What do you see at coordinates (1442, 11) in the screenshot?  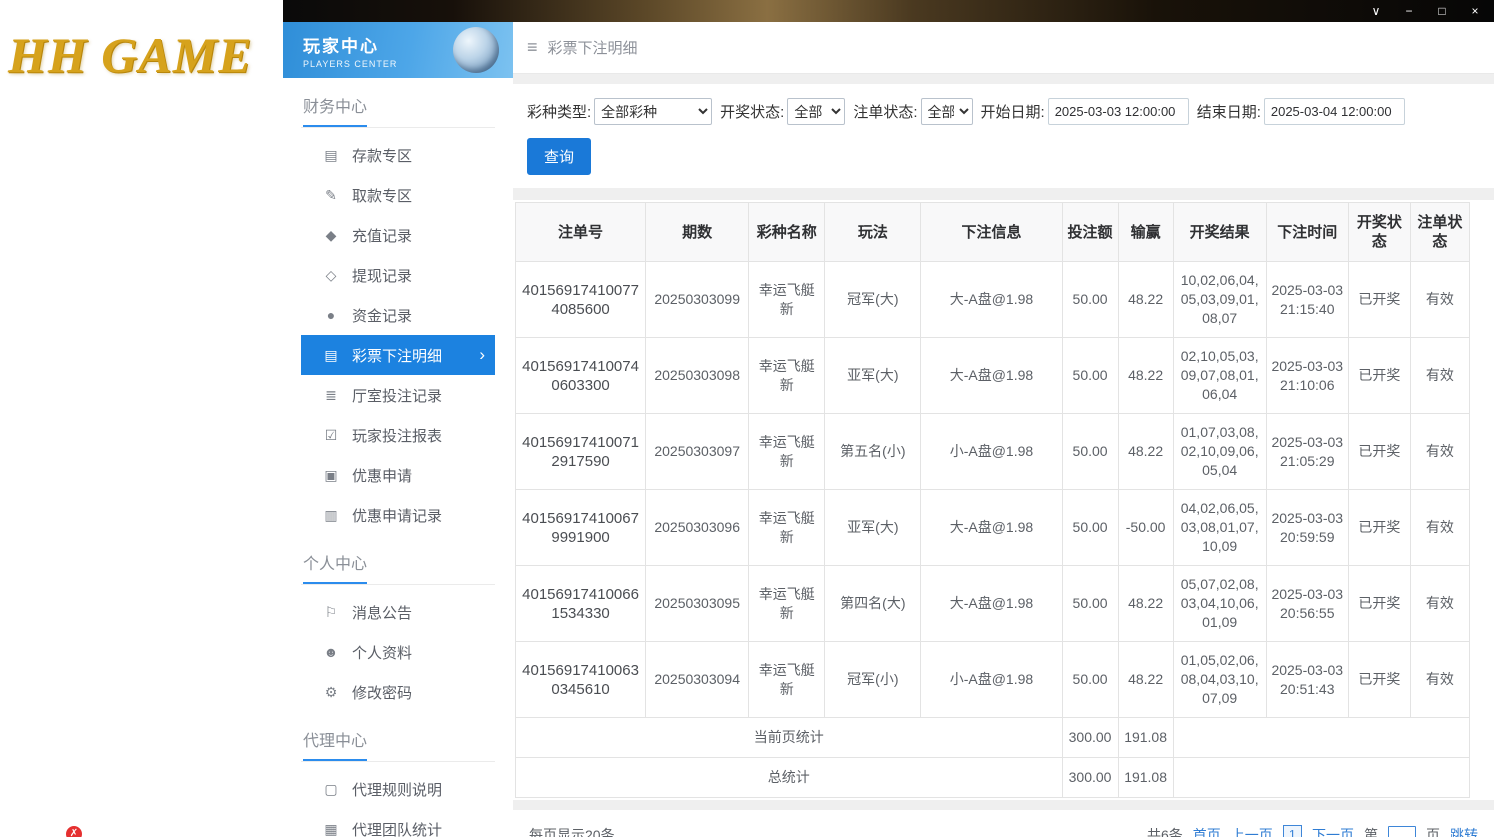 I see `maximize-button: □` at bounding box center [1442, 11].